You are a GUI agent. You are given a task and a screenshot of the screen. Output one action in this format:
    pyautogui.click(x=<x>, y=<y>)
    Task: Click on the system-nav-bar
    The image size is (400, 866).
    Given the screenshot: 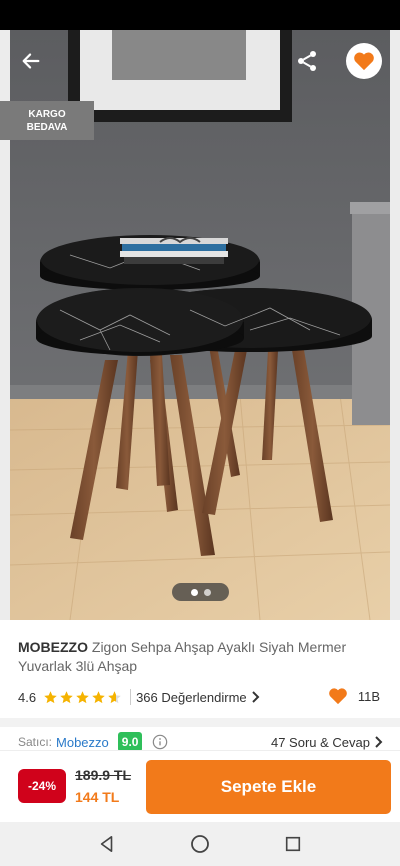 What is the action you would take?
    pyautogui.click(x=200, y=844)
    